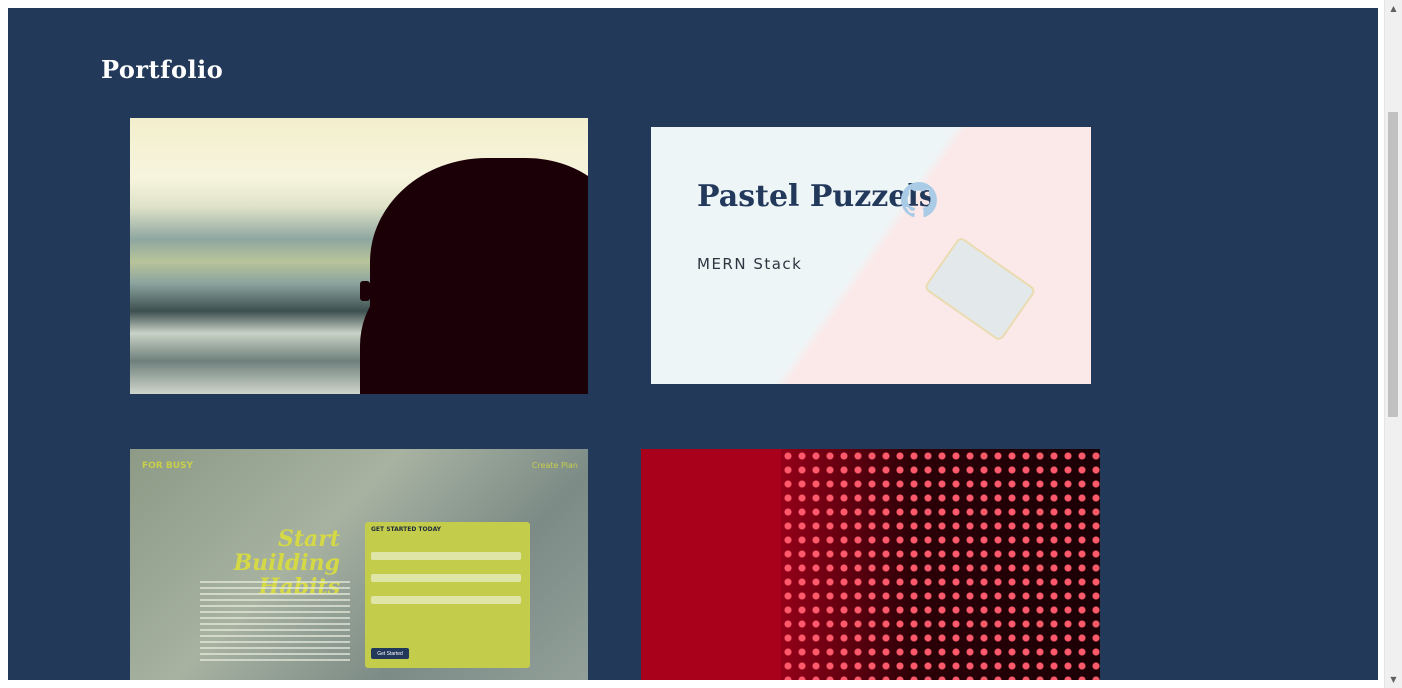  I want to click on project-card-led, so click(870, 564).